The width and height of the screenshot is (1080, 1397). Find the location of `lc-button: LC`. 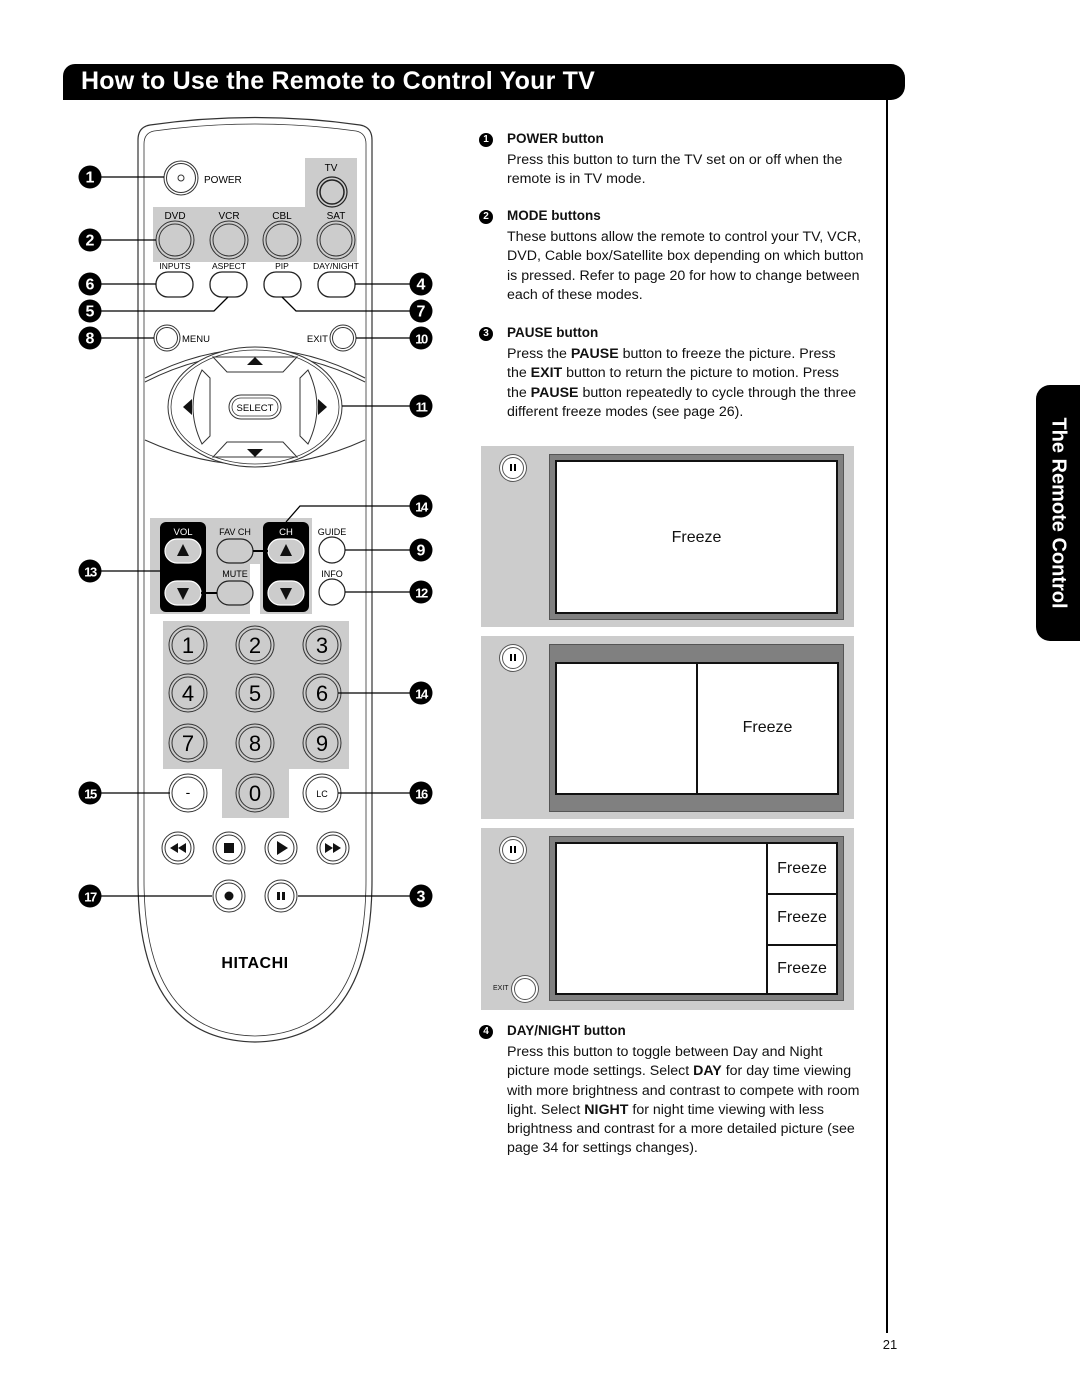

lc-button: LC is located at coordinates (322, 793).